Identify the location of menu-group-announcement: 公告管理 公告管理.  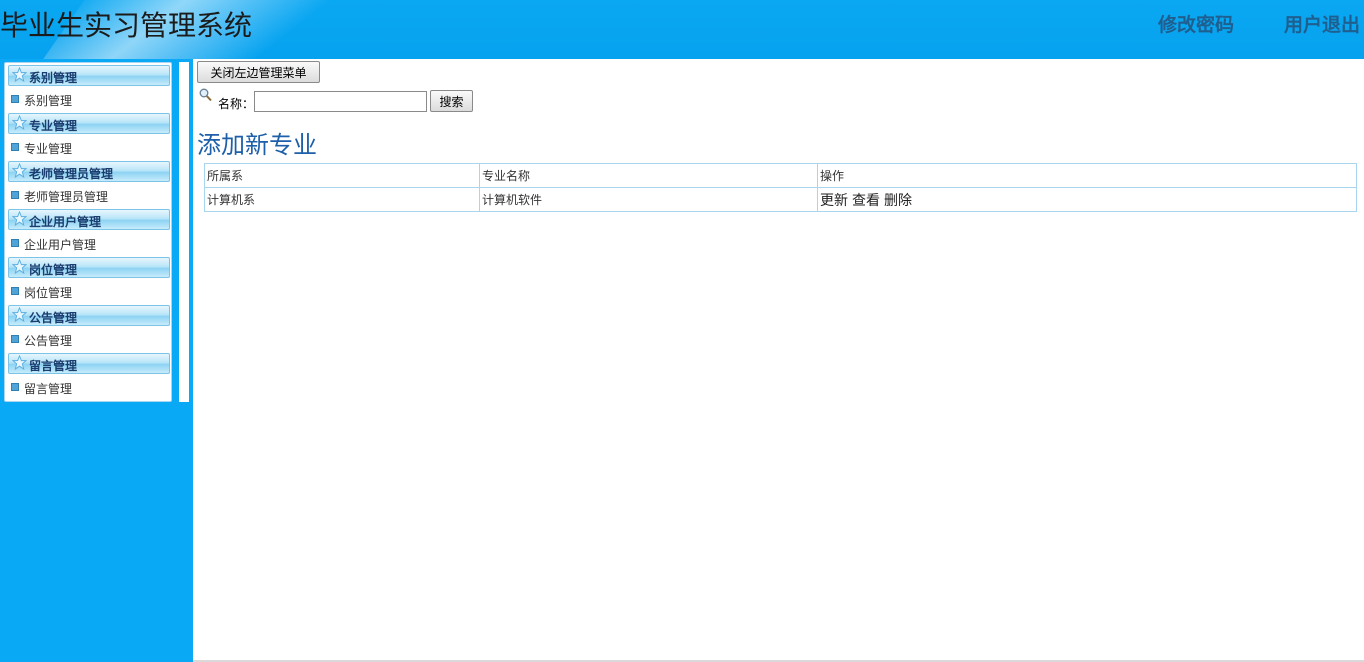
(88, 327).